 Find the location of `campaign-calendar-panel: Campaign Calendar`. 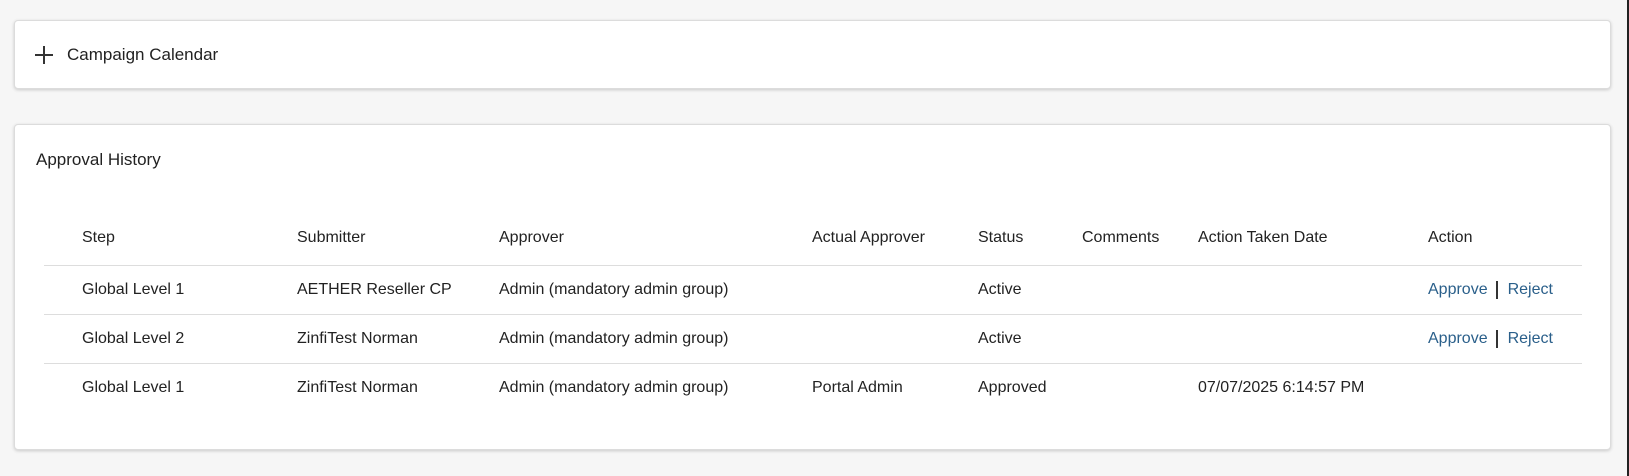

campaign-calendar-panel: Campaign Calendar is located at coordinates (812, 54).